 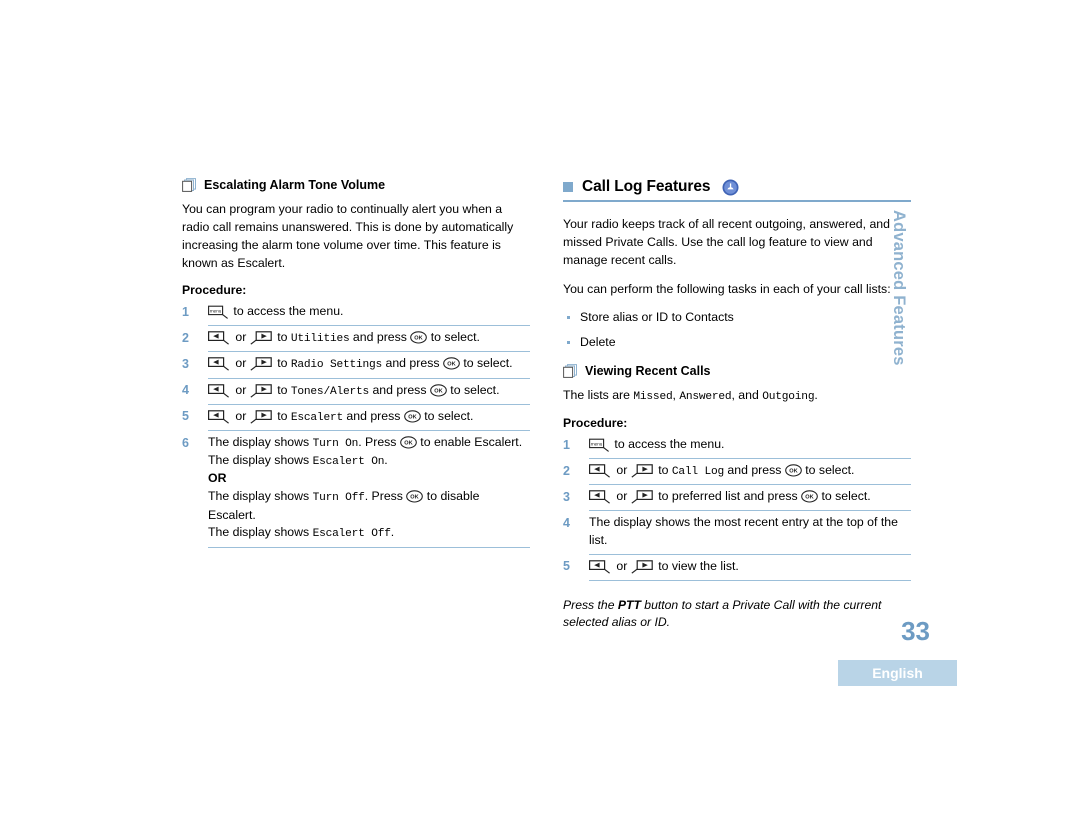 What do you see at coordinates (788, 396) in the screenshot?
I see `display-text: Outgoing` at bounding box center [788, 396].